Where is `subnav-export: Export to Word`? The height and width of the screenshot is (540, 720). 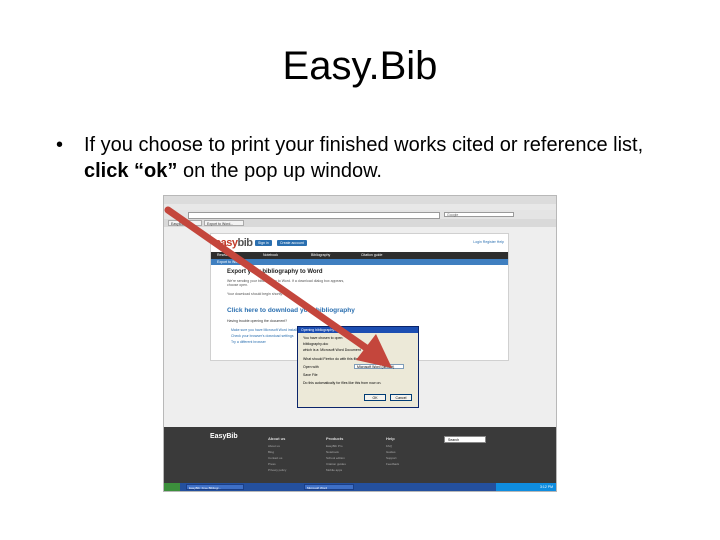 subnav-export: Export to Word is located at coordinates (228, 262).